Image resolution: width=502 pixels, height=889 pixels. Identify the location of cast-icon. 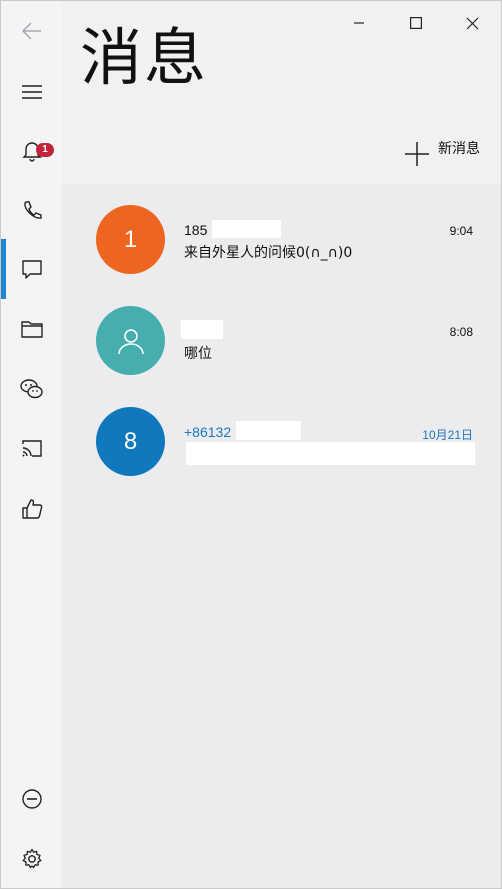
(31, 448).